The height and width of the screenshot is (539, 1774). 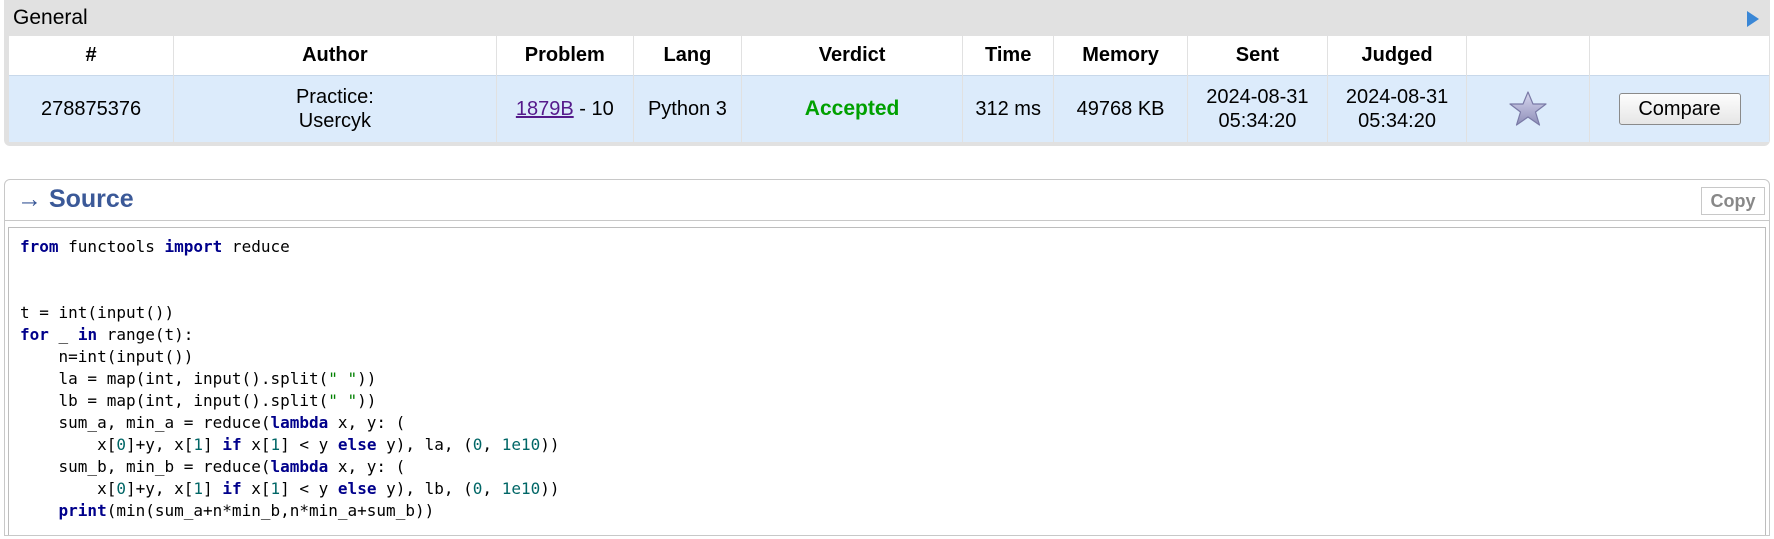 I want to click on code-token: y), lb, (, so click(x=424, y=488).